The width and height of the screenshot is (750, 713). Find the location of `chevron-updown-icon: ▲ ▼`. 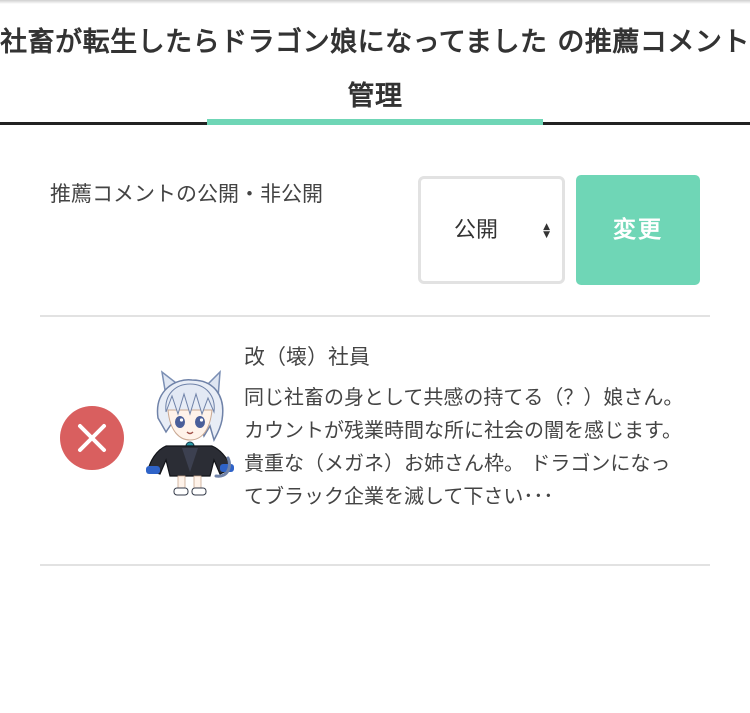

chevron-updown-icon: ▲ ▼ is located at coordinates (546, 231).